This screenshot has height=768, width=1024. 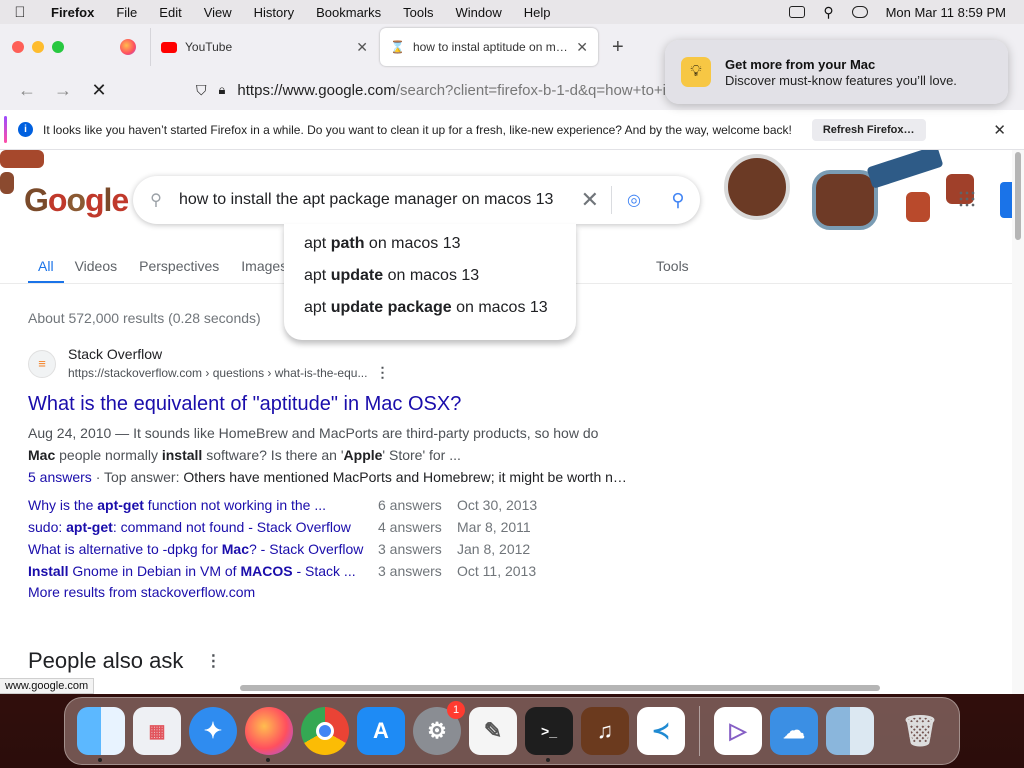 I want to click on finder-alt-icon, so click(x=850, y=731).